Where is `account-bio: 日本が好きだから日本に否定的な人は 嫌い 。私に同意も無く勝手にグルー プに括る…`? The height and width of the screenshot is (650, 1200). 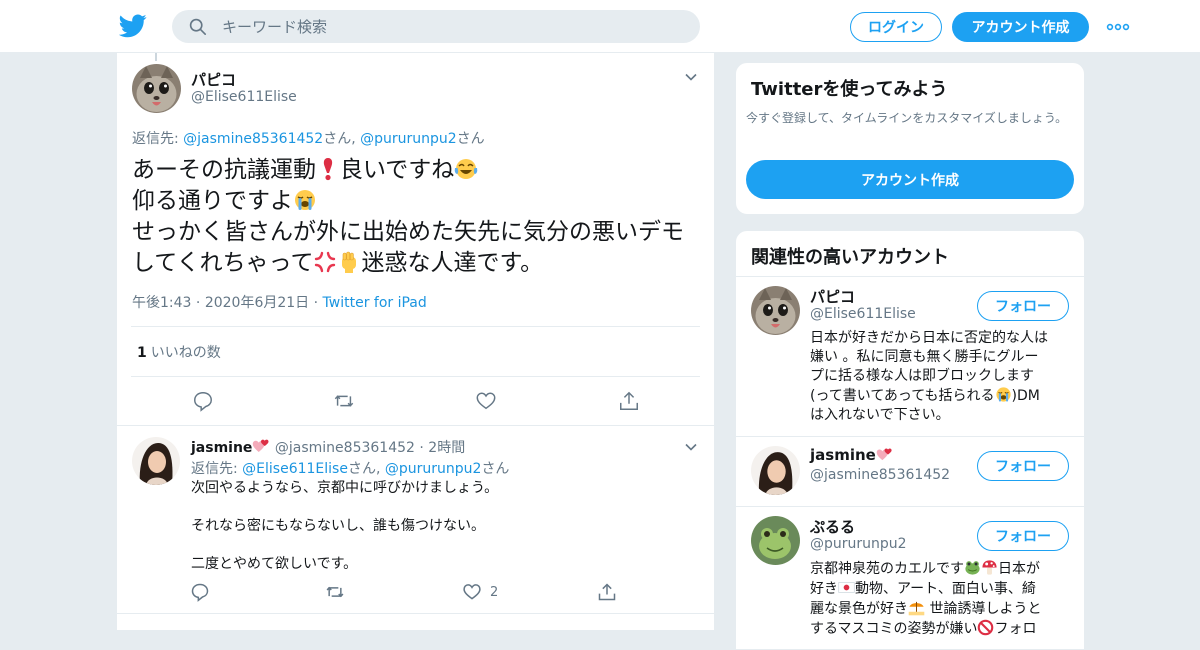 account-bio: 日本が好きだから日本に否定的な人は 嫌い 。私に同意も無く勝手にグルー プに括る… is located at coordinates (941, 377).